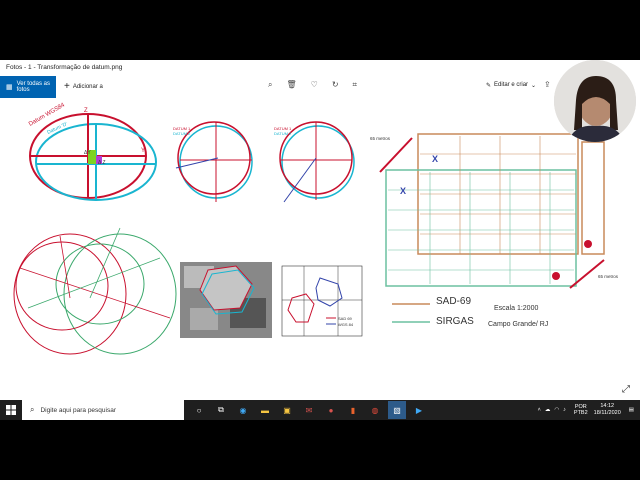 The height and width of the screenshot is (480, 640). I want to click on meters-left: 65 metros, so click(380, 138).